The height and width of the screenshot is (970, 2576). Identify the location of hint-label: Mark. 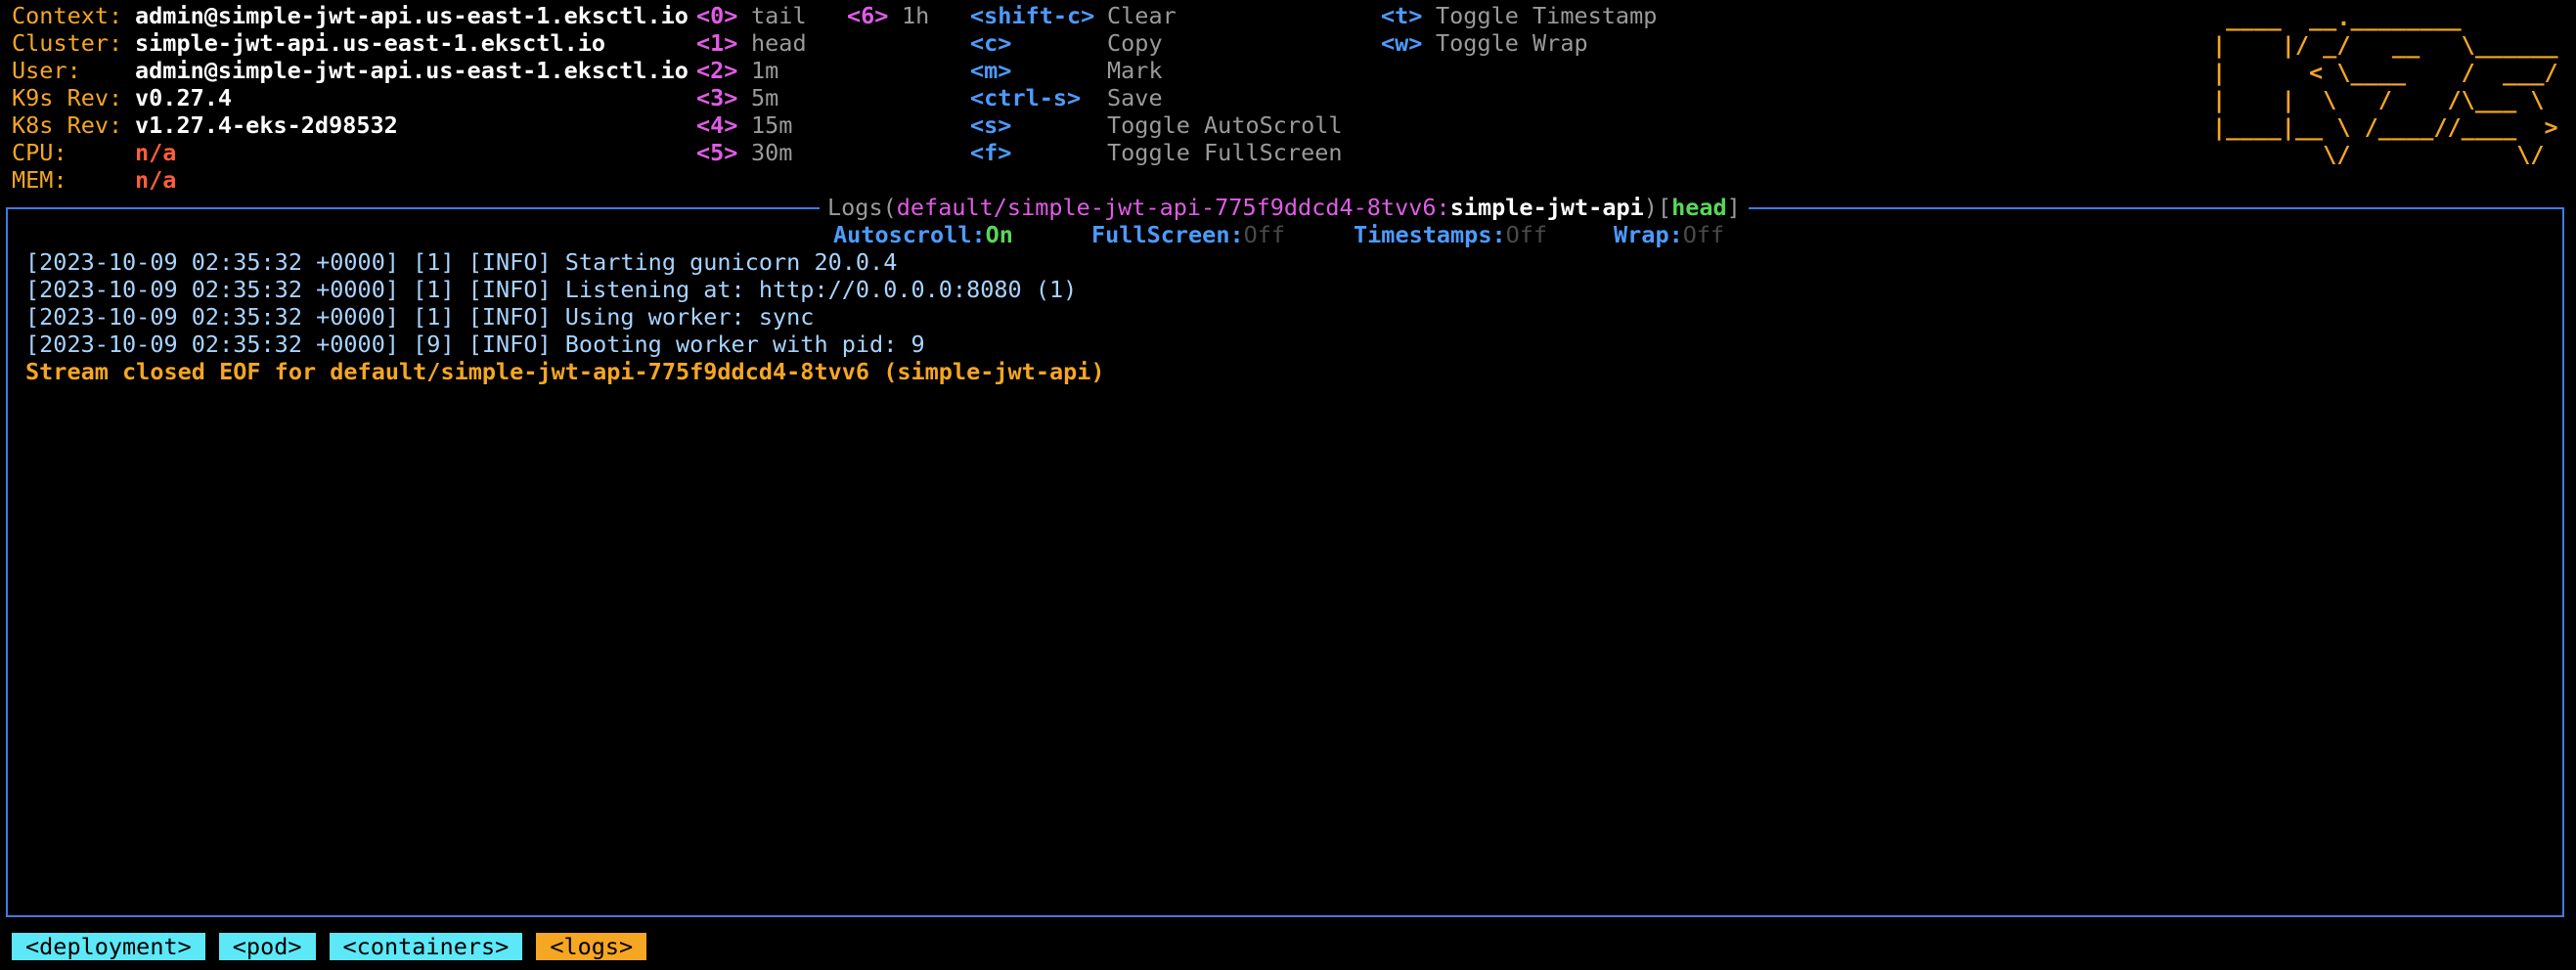
(1135, 70).